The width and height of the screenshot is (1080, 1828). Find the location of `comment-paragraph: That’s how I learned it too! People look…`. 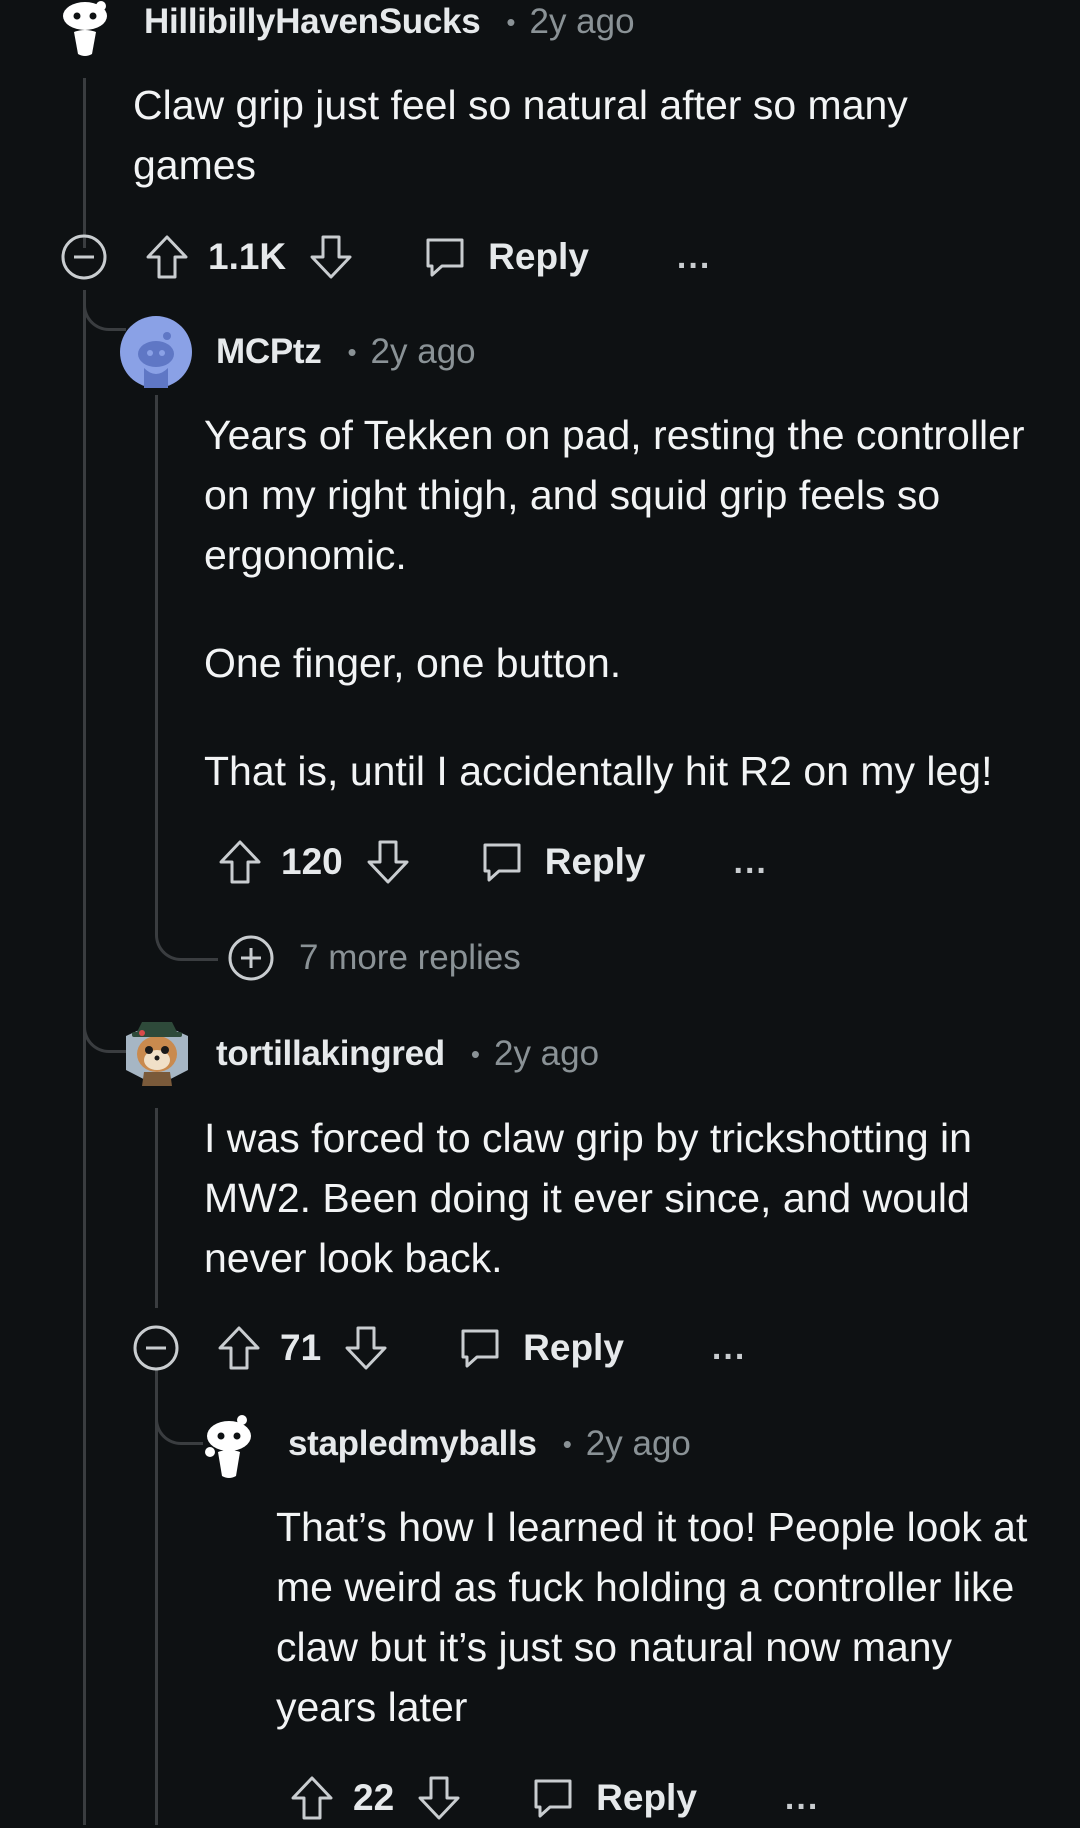

comment-paragraph: That’s how I learned it too! People look… is located at coordinates (652, 1617).